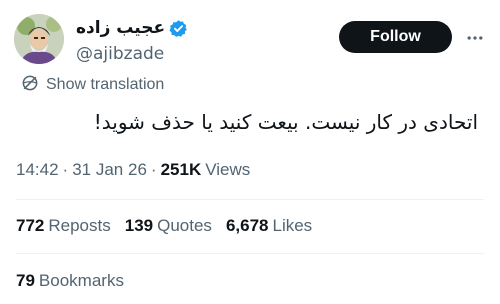 This screenshot has height=304, width=500. I want to click on stat-quotes: 139 Quotes, so click(168, 226).